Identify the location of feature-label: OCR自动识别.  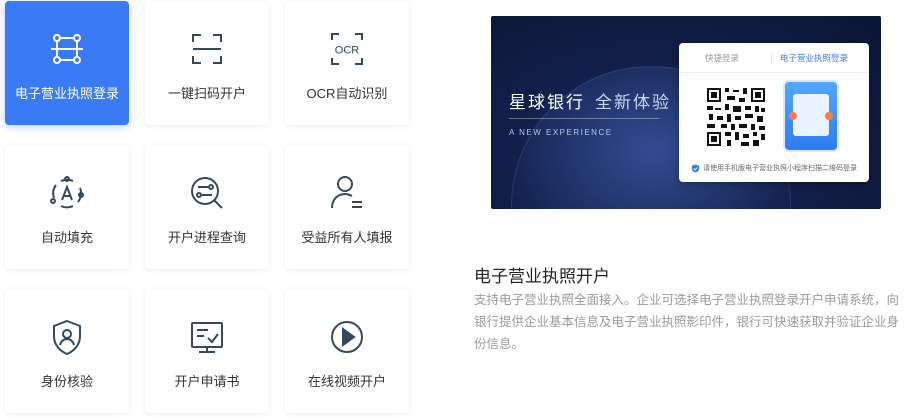
(347, 93).